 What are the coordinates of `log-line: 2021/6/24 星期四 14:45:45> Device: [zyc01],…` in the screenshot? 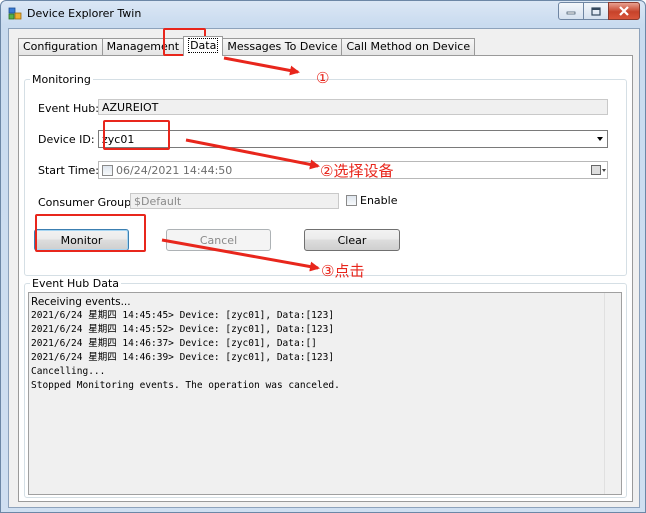 It's located at (183, 315).